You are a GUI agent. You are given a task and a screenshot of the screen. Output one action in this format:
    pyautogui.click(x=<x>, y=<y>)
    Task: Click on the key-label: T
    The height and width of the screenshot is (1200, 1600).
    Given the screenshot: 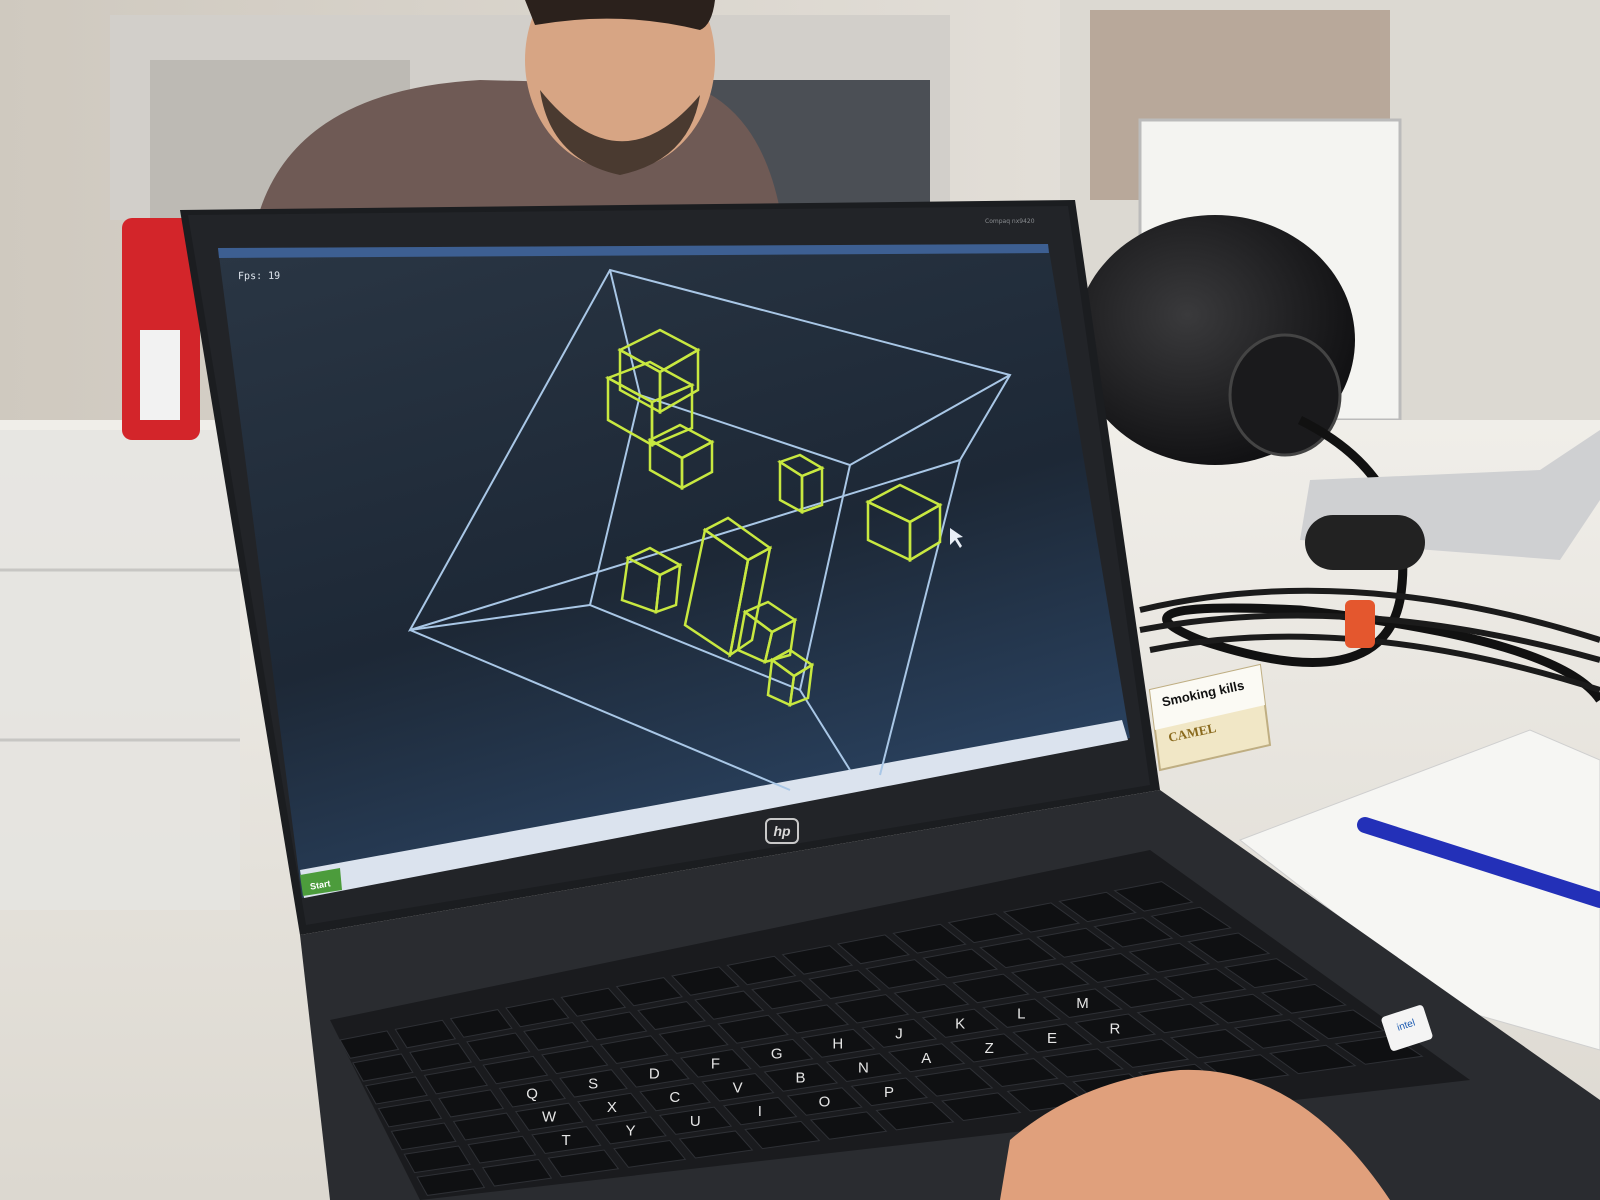 What is the action you would take?
    pyautogui.click(x=565, y=1140)
    